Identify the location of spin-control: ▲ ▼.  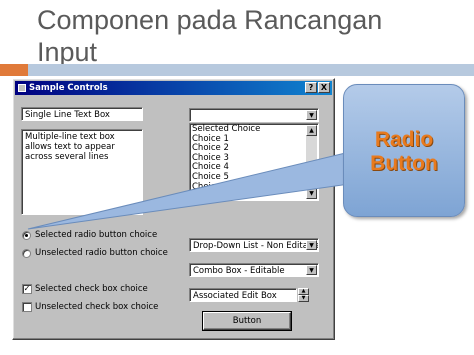
(303, 295).